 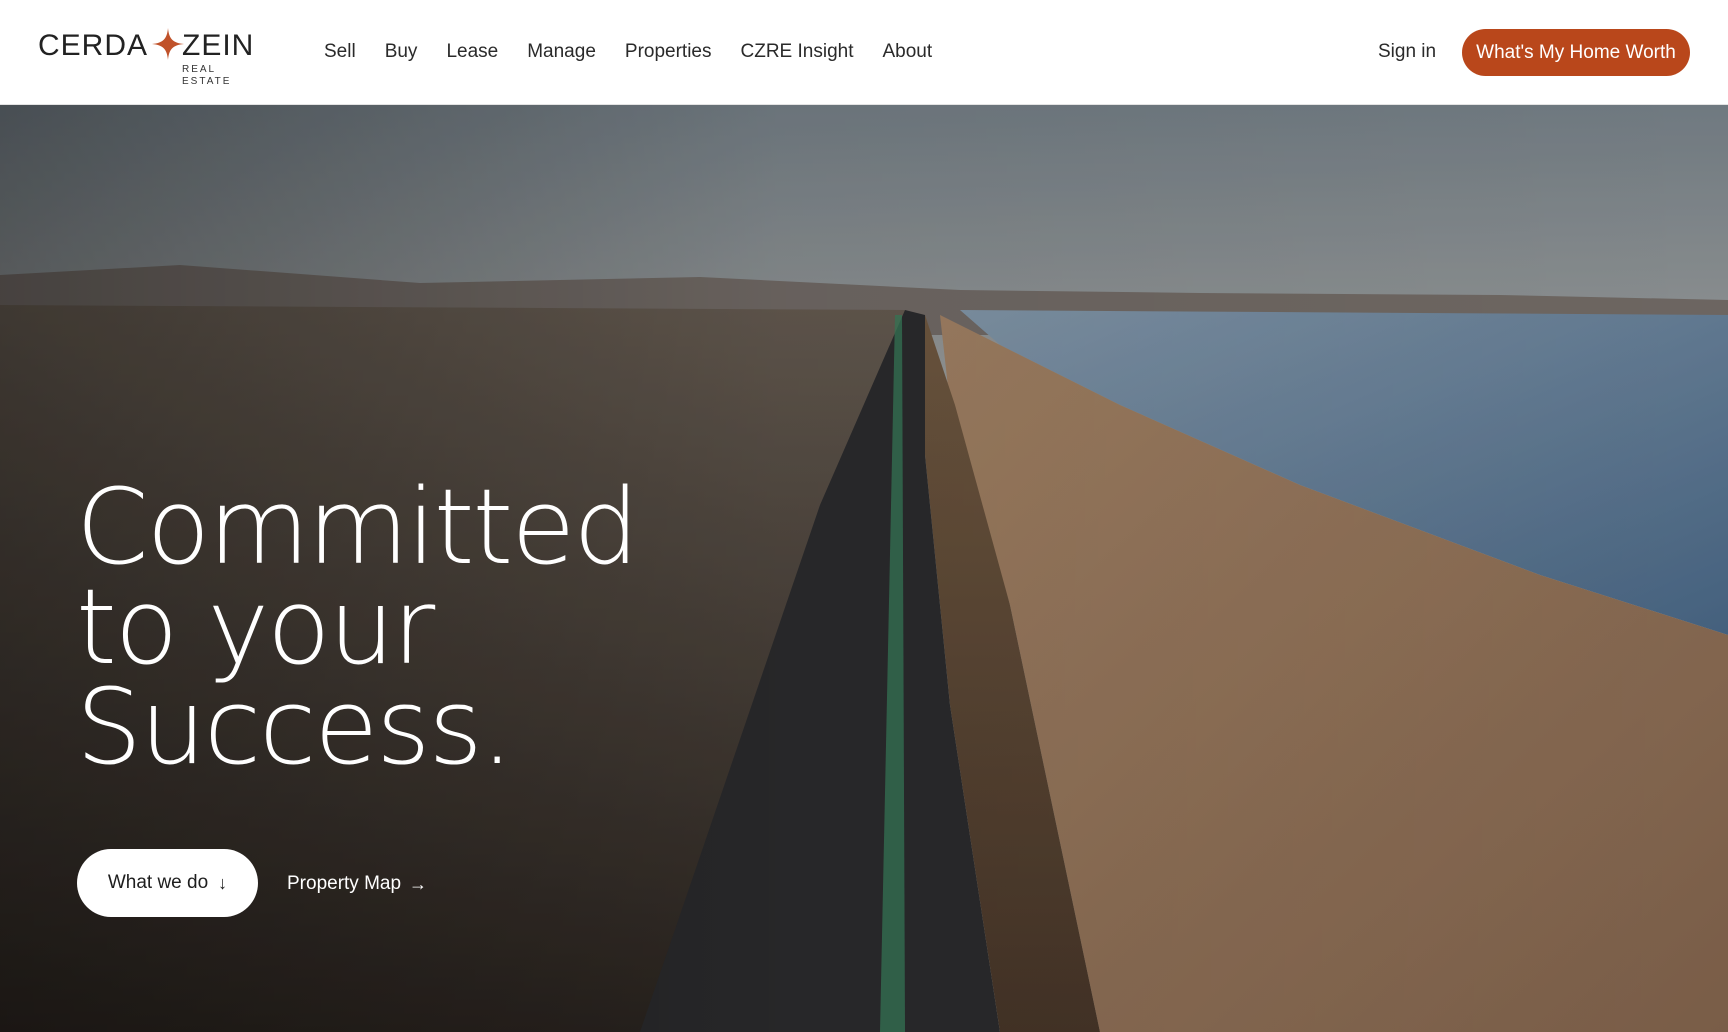 I want to click on what-we-do-button: What we do ↓, so click(x=167, y=883).